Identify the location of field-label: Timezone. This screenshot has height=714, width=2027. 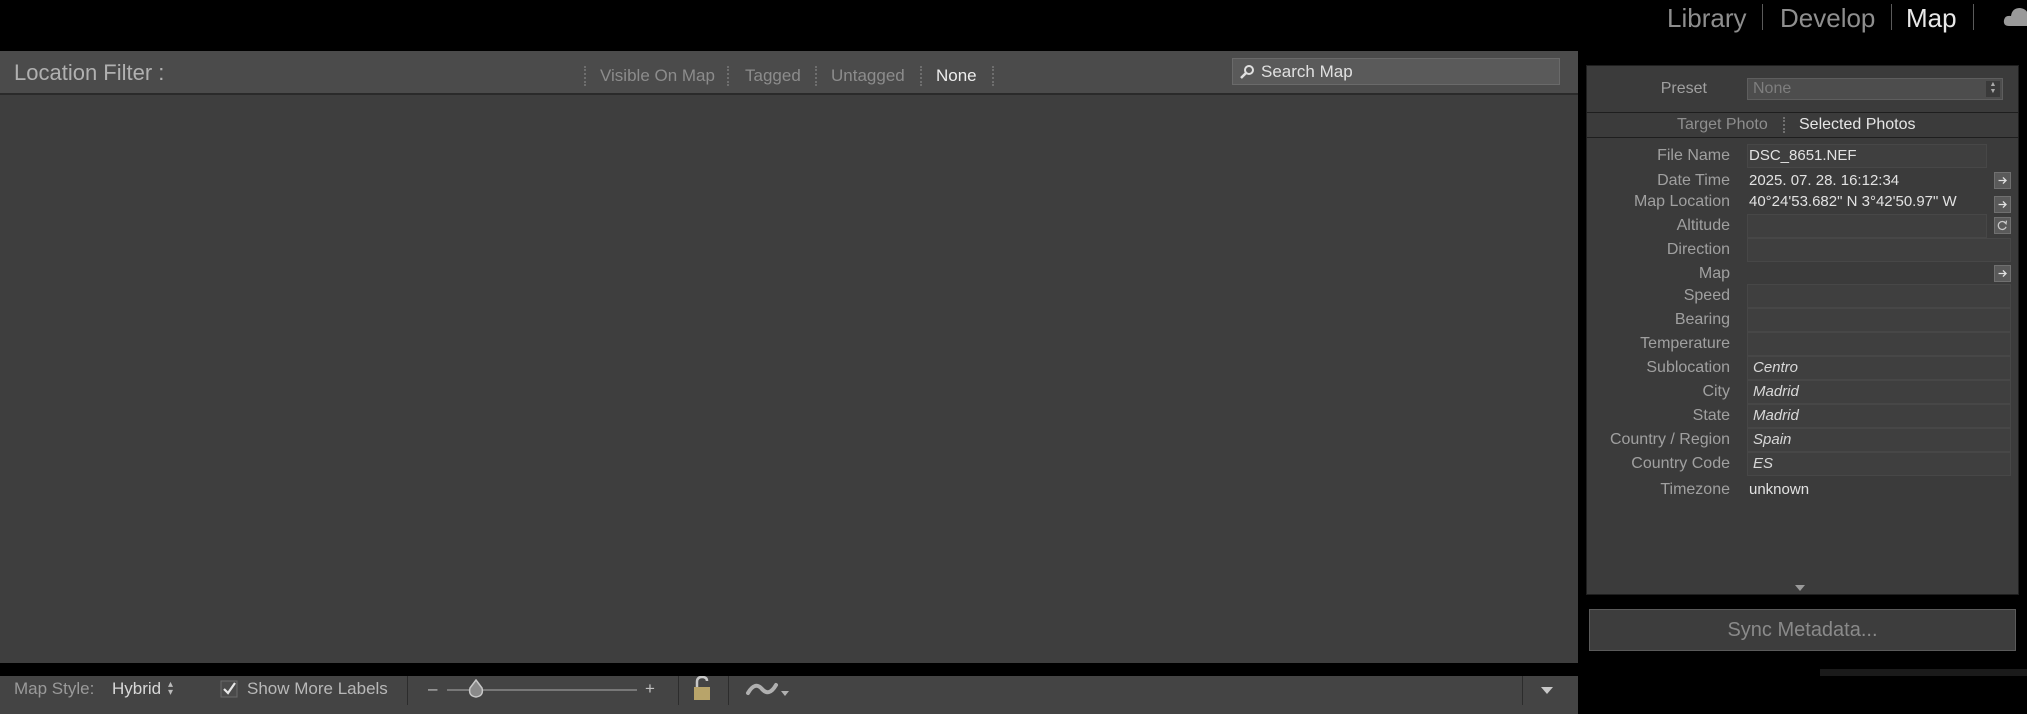
(1695, 489).